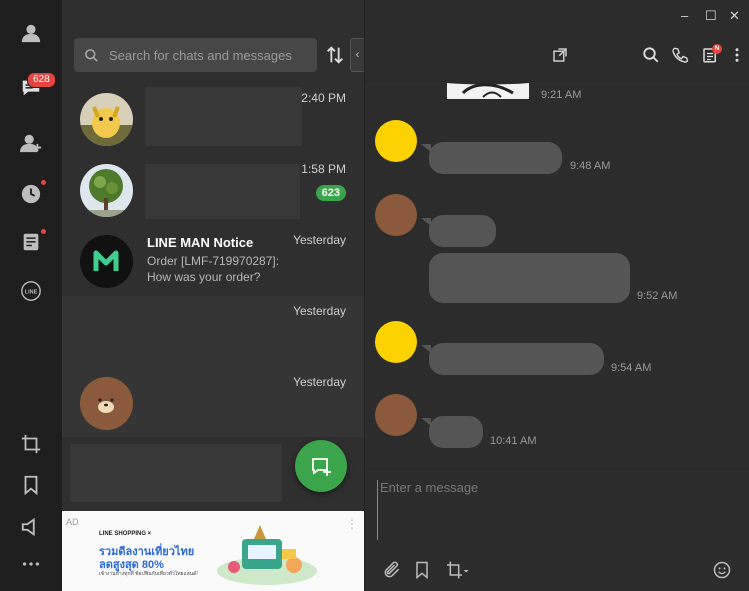 The height and width of the screenshot is (591, 749). I want to click on sort-arrows-icon, so click(335, 55).